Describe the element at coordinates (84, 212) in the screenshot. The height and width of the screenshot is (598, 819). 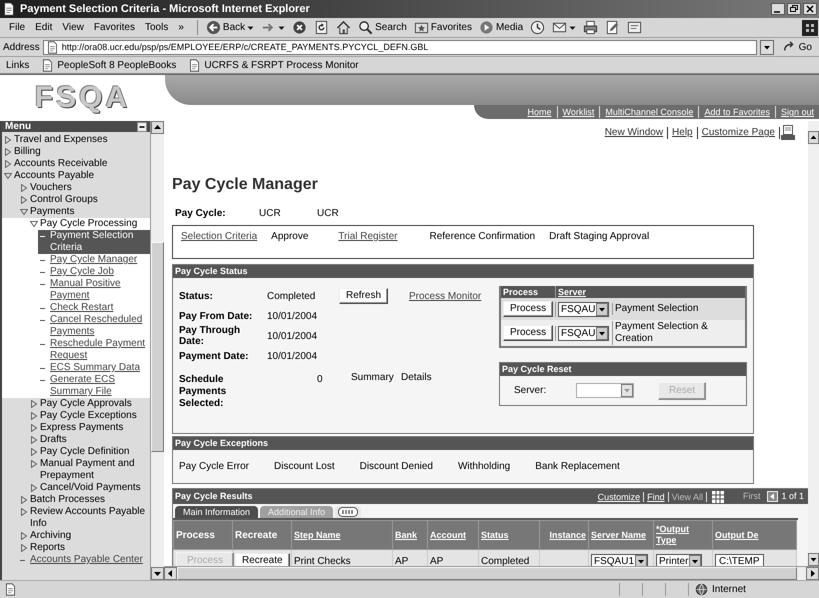
I see `menu-folder: Payments` at that location.